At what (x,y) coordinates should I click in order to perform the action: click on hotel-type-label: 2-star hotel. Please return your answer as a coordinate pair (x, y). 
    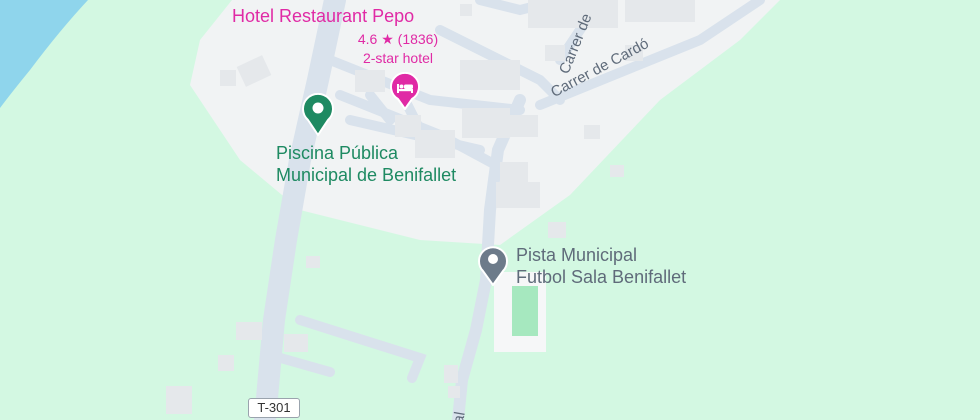
    Looking at the image, I should click on (398, 58).